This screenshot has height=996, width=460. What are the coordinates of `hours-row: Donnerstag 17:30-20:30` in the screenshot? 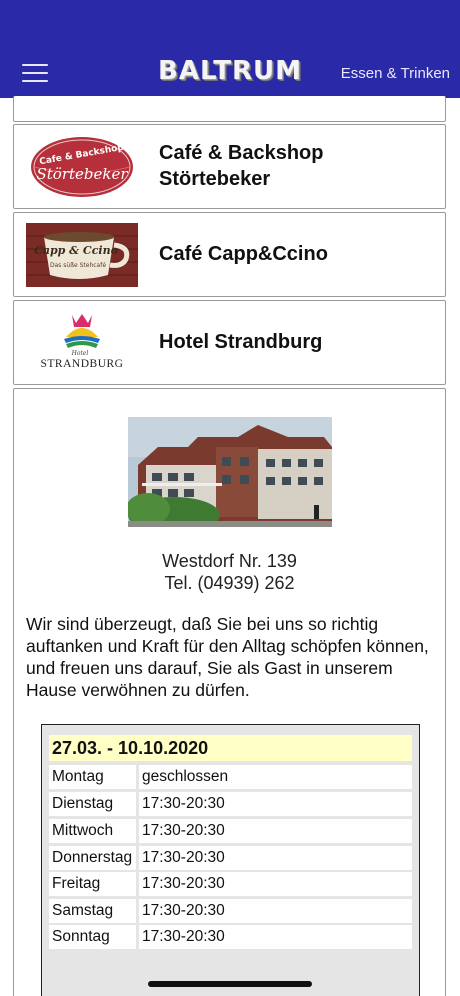 It's located at (230, 858).